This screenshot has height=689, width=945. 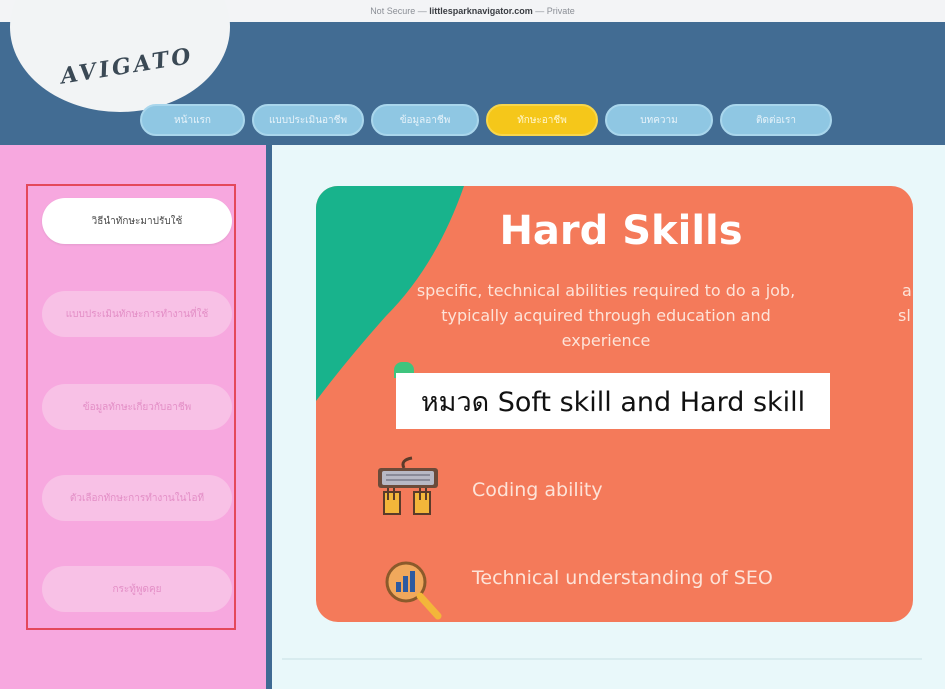 What do you see at coordinates (602, 659) in the screenshot?
I see `content-divider` at bounding box center [602, 659].